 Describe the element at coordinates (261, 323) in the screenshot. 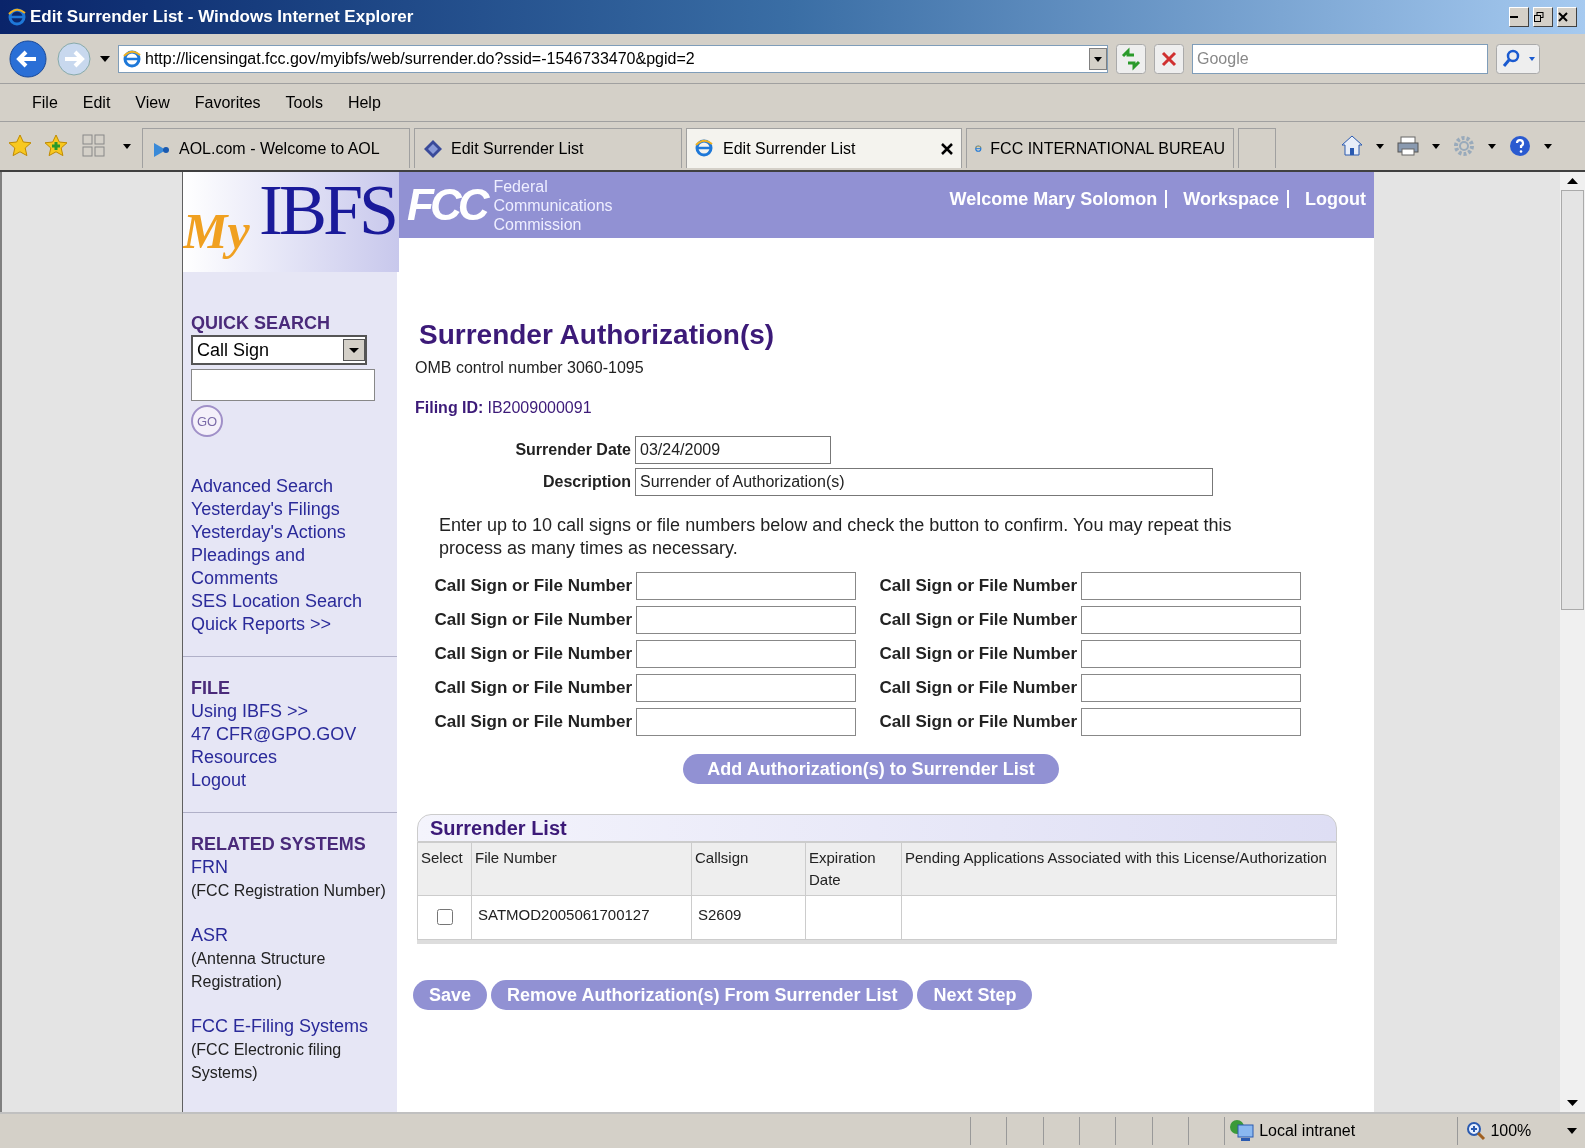

I see `section-heading: QUICK SEARCH` at that location.